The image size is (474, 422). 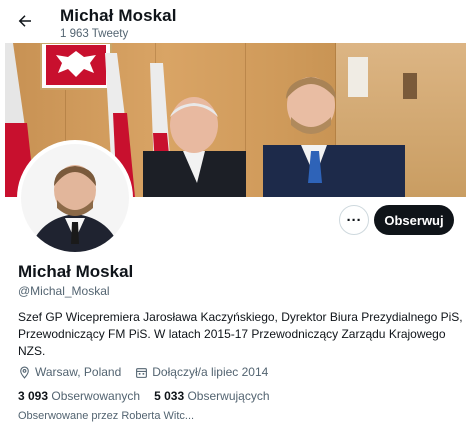 What do you see at coordinates (151, 396) in the screenshot?
I see `follow-stats: 3 093 Obserwowanych 5 033 Obserwujących` at bounding box center [151, 396].